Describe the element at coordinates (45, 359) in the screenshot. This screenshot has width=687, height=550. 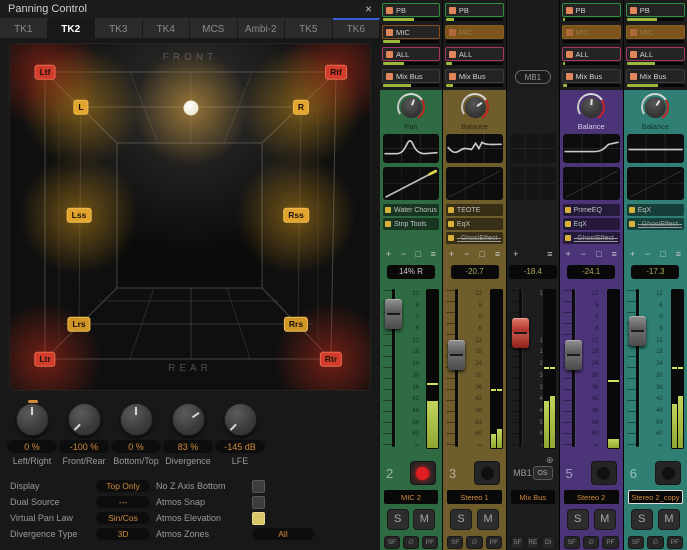
I see `speaker-ltr: Ltr` at that location.